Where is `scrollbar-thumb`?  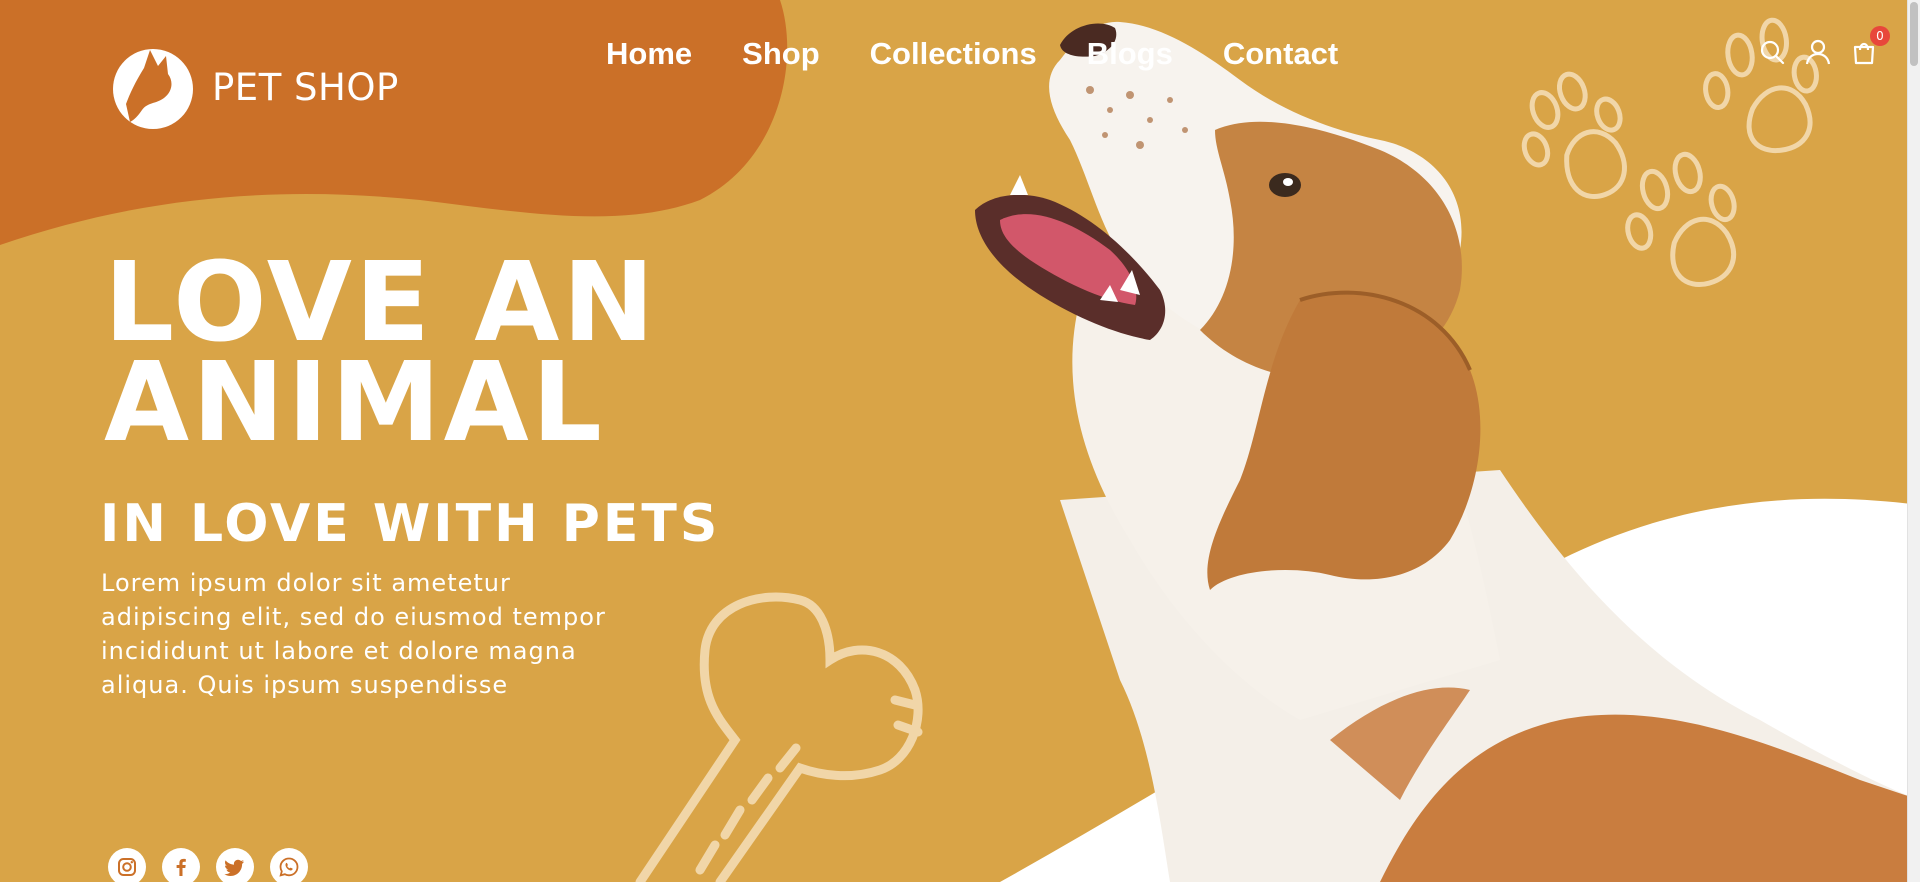
scrollbar-thumb is located at coordinates (1914, 34).